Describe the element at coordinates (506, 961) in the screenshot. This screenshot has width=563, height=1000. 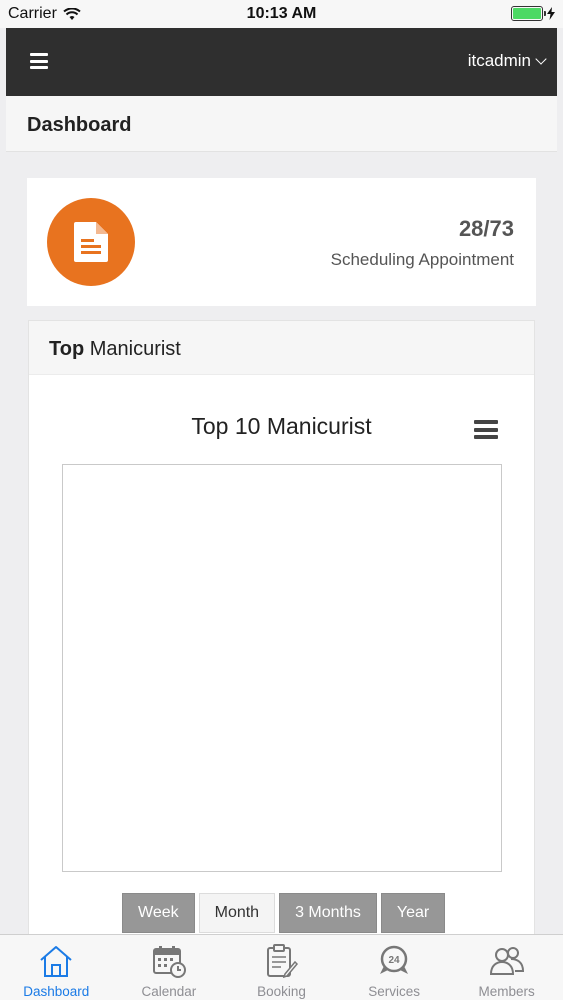
I see `members-icon` at that location.